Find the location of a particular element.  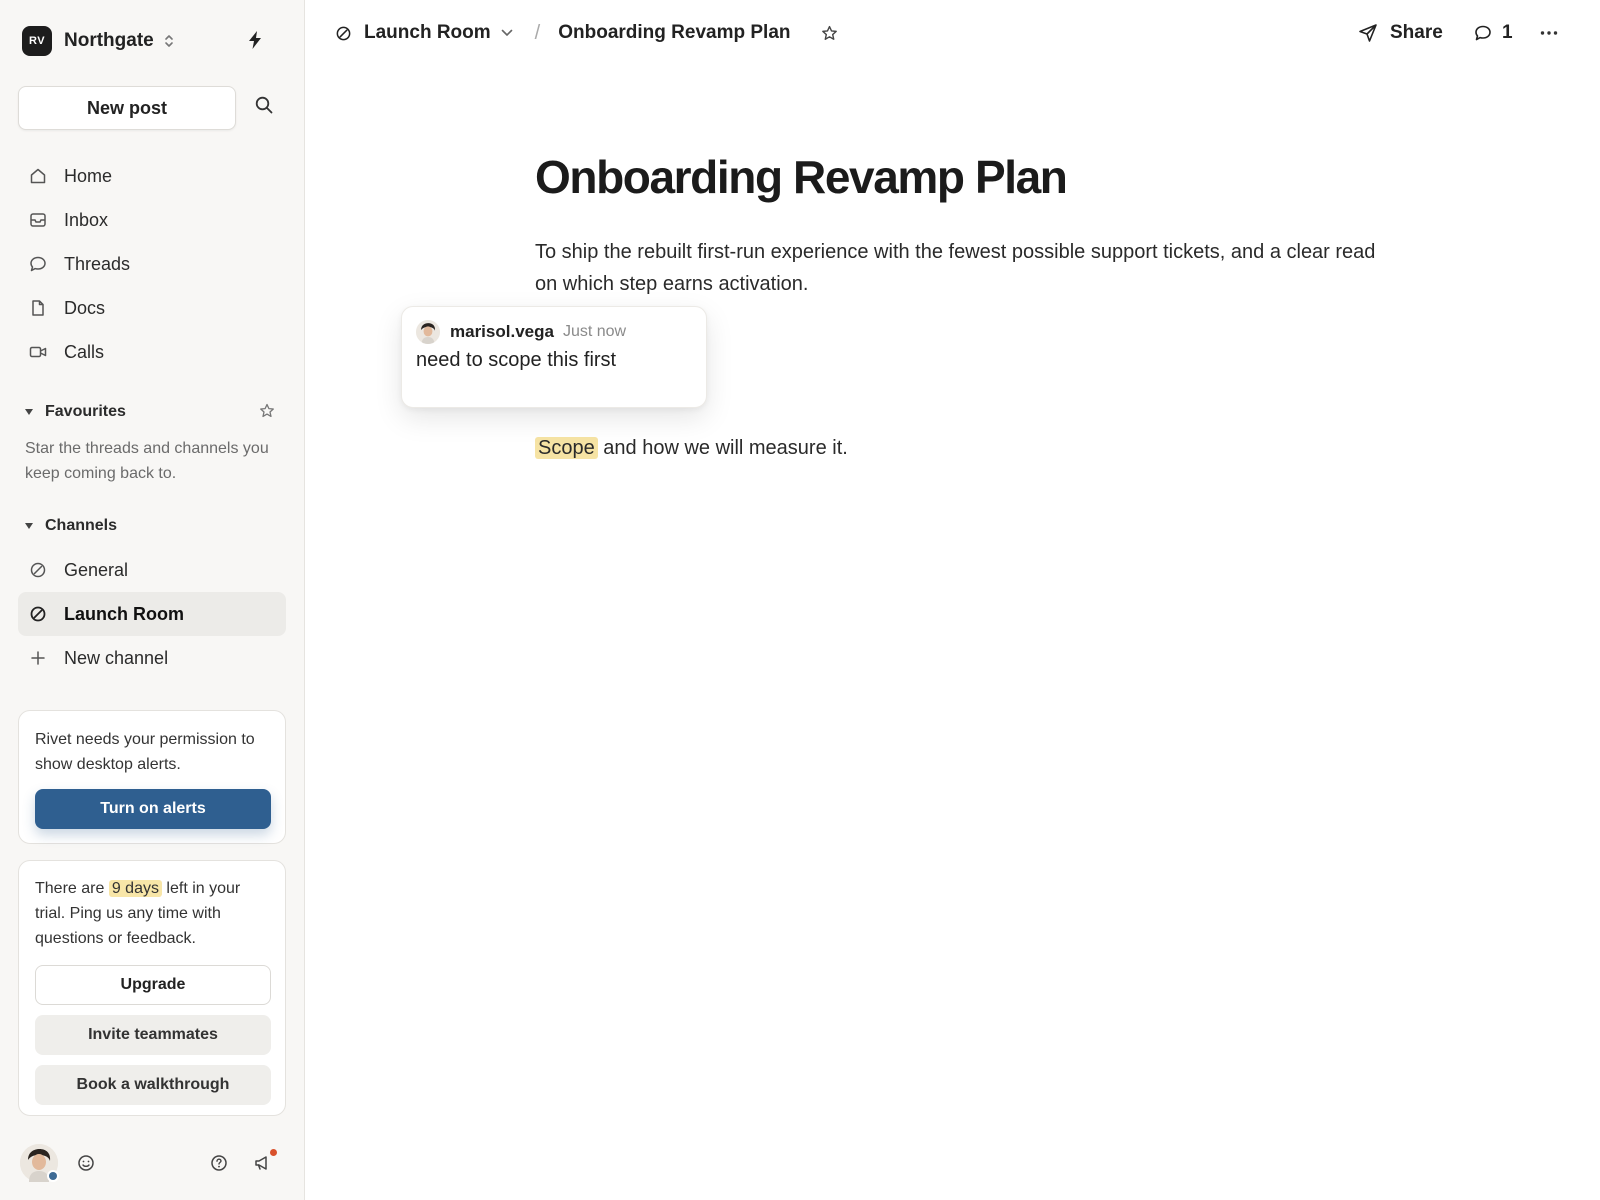

comment-count: 1 is located at coordinates (1507, 32).